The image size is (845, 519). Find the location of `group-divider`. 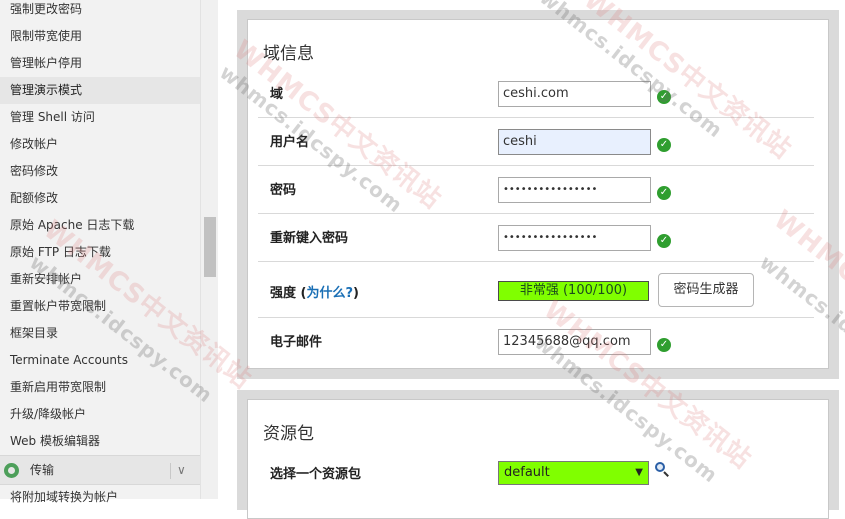

group-divider is located at coordinates (170, 471).